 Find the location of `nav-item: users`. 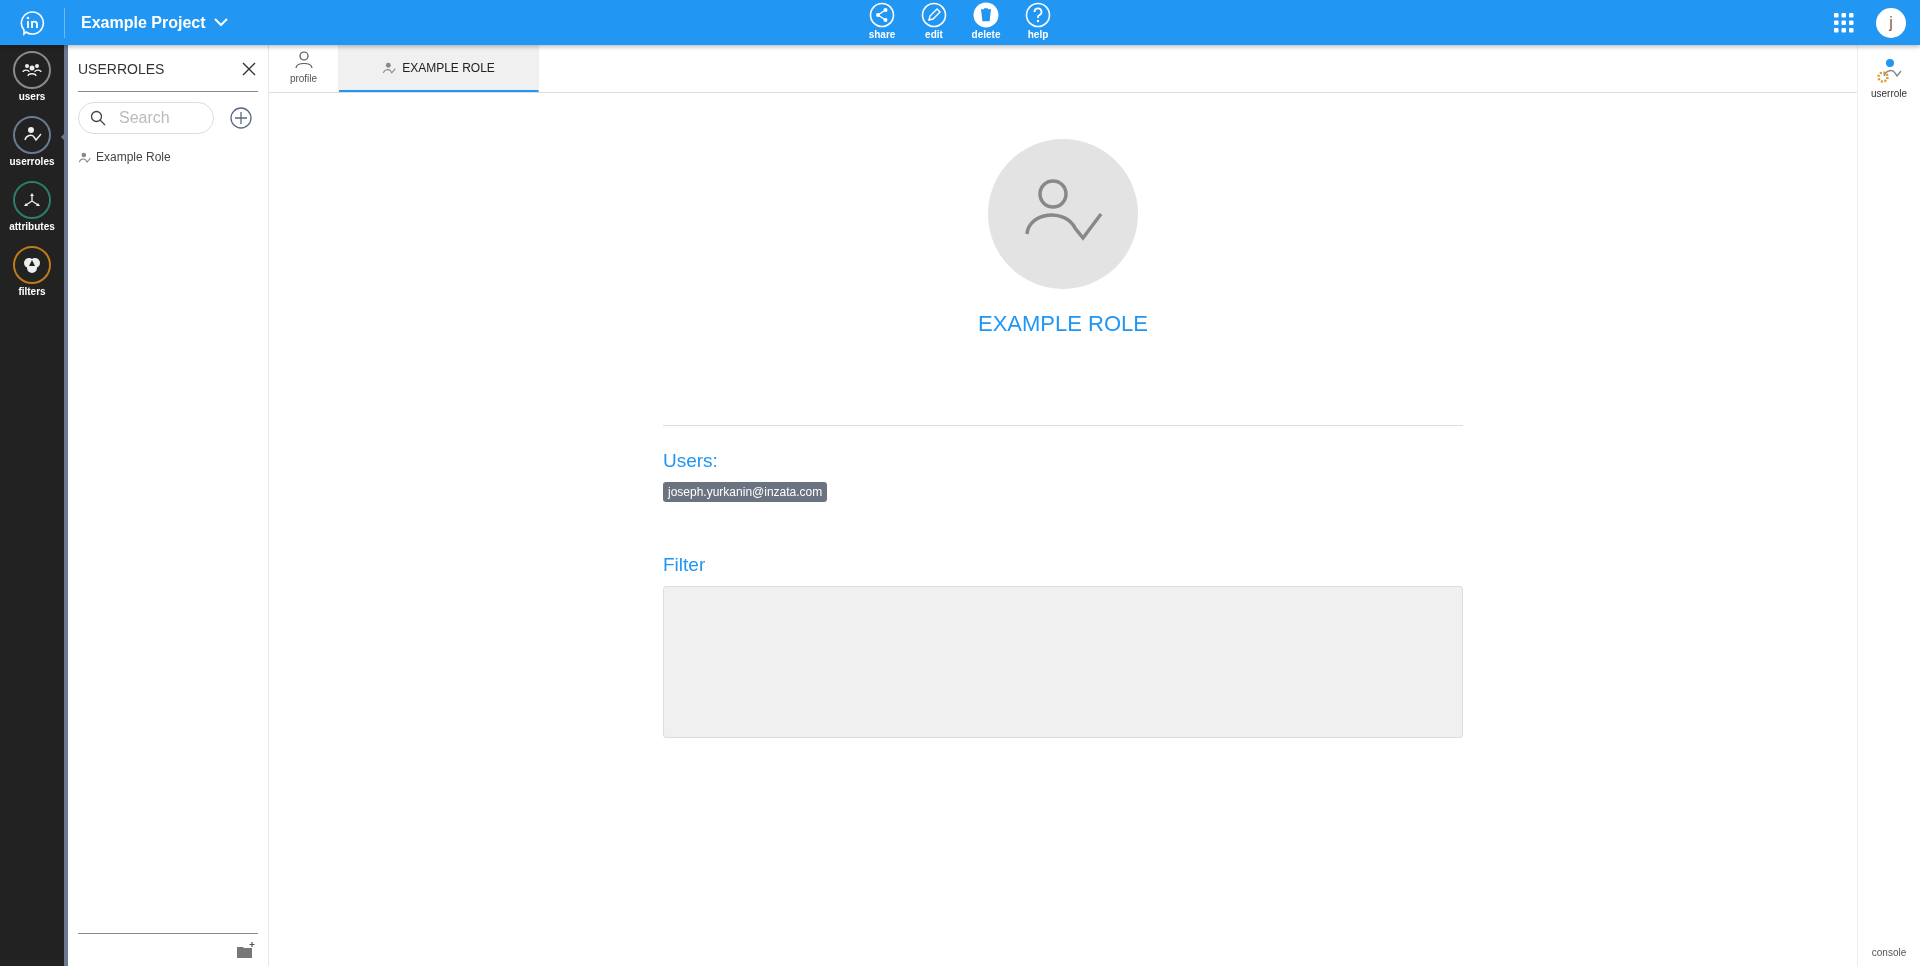

nav-item: users is located at coordinates (32, 76).